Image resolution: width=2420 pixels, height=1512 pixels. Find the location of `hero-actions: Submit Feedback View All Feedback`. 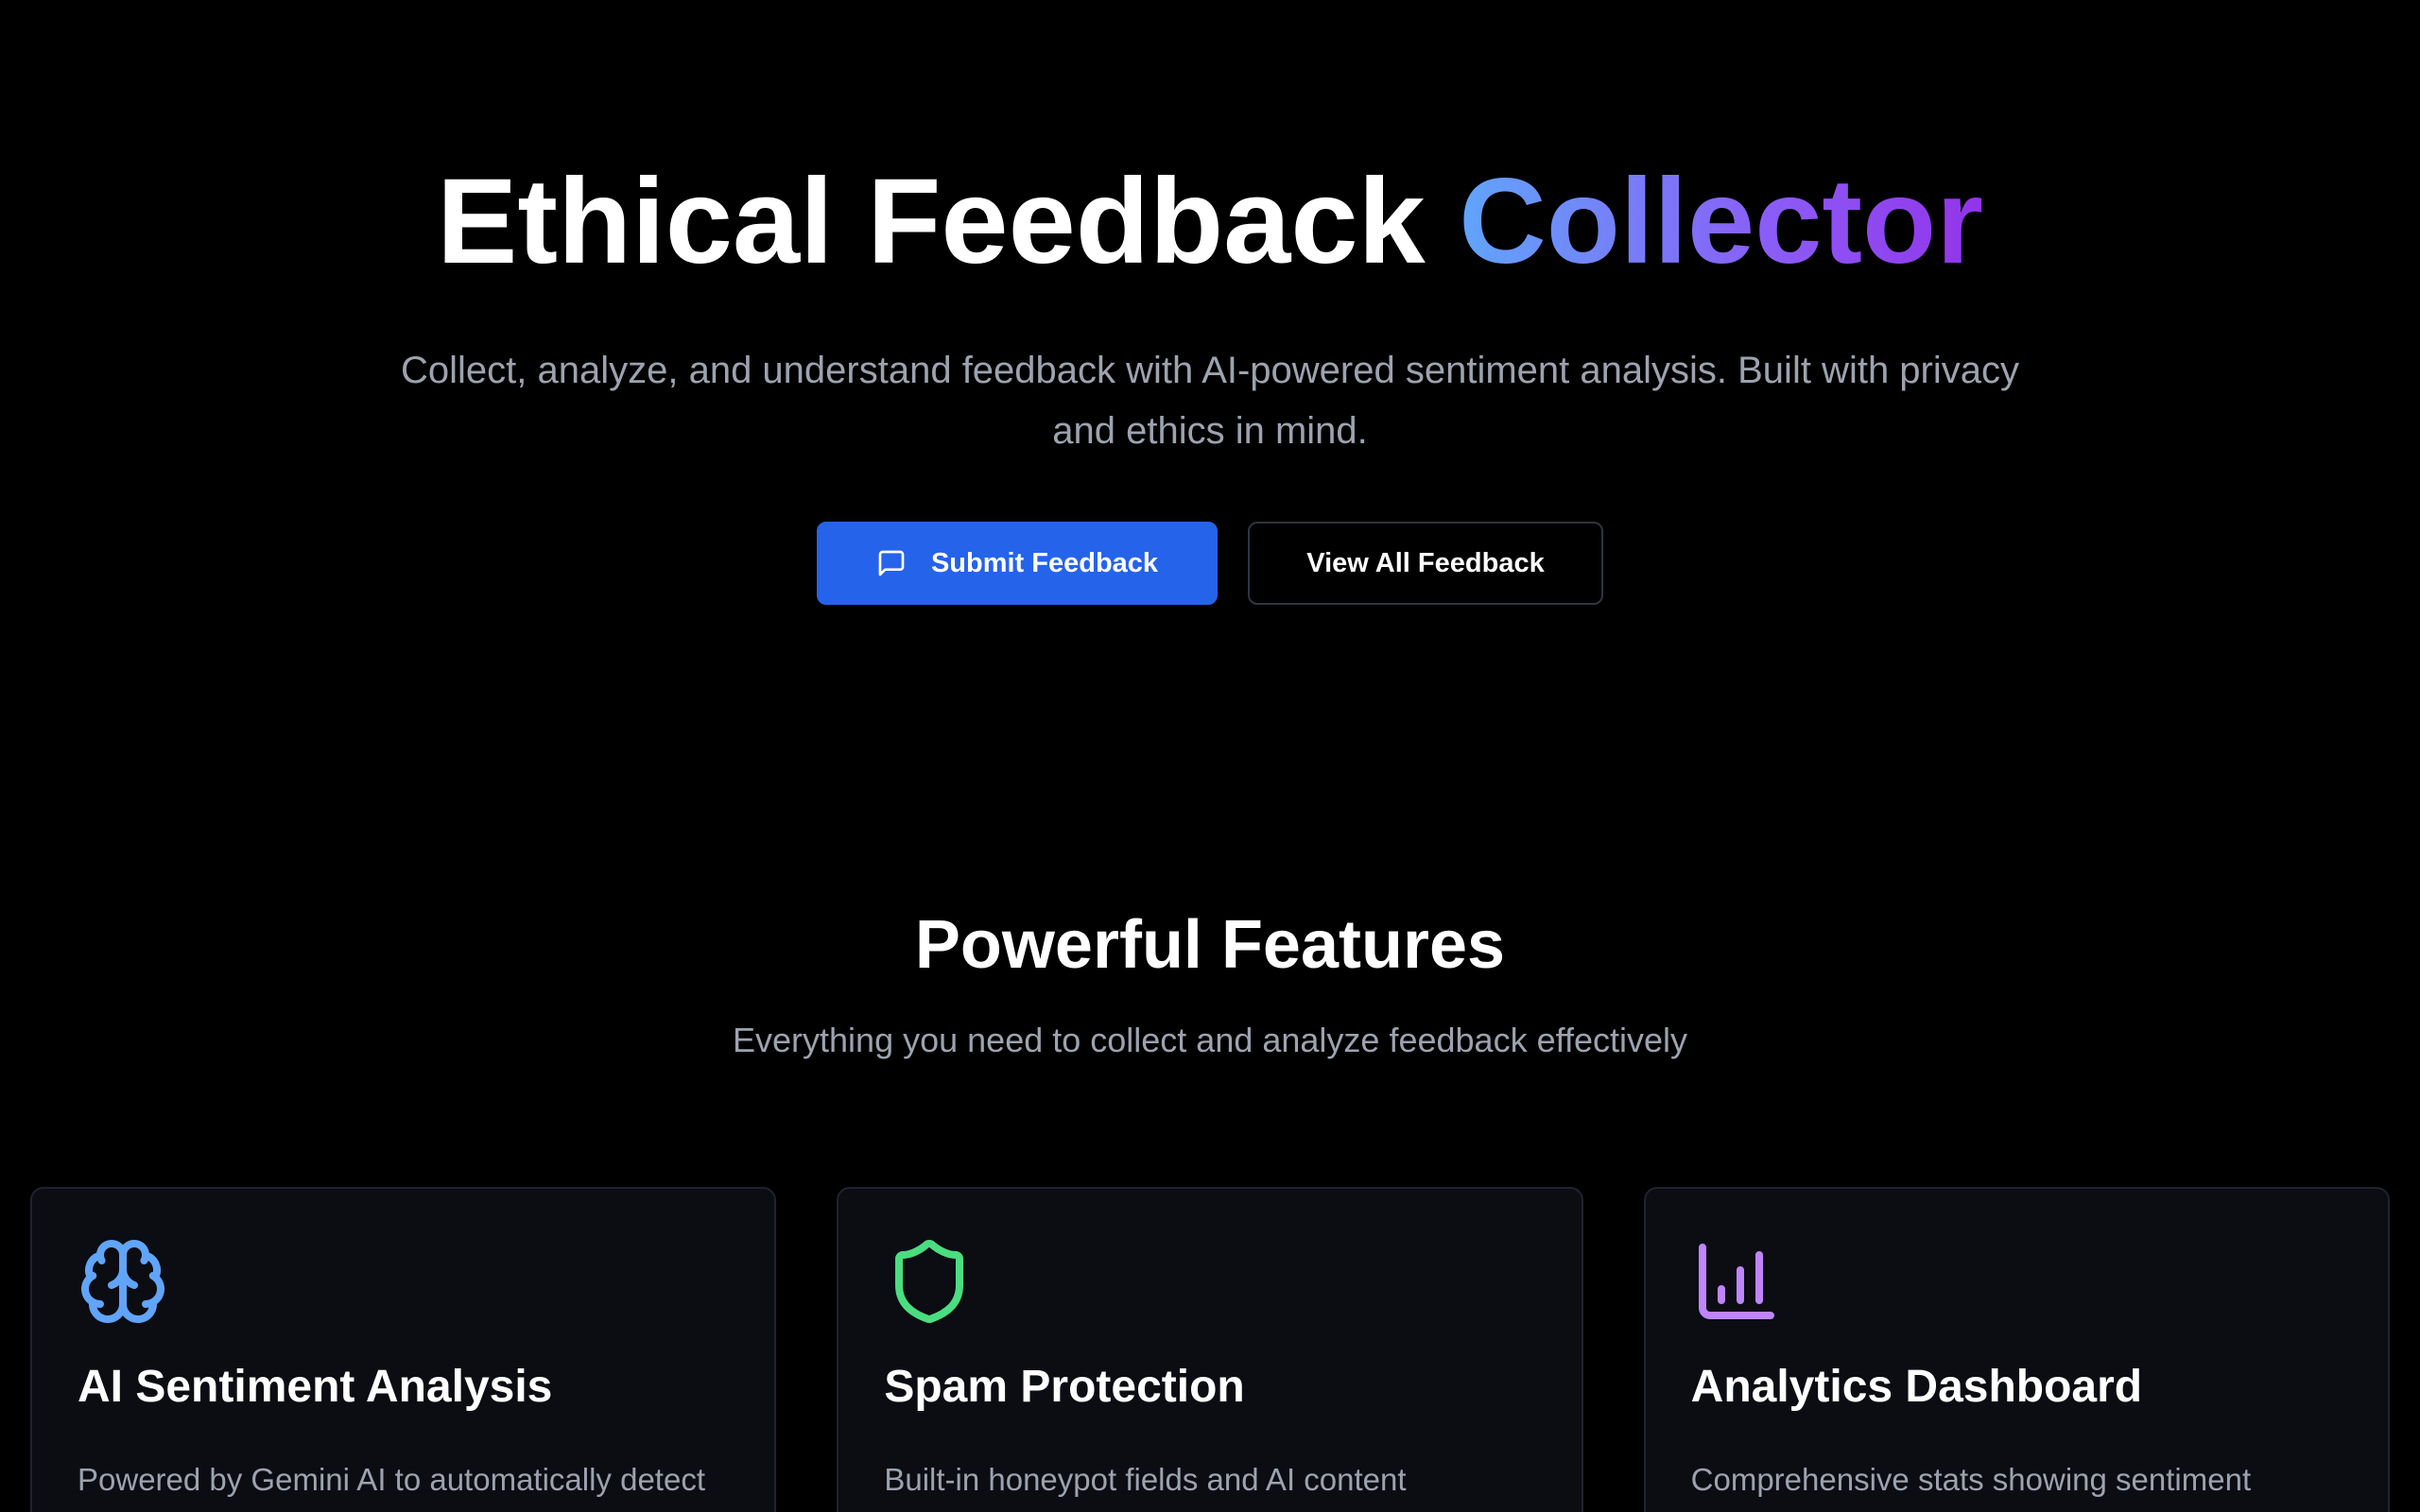

hero-actions: Submit Feedback View All Feedback is located at coordinates (1210, 563).